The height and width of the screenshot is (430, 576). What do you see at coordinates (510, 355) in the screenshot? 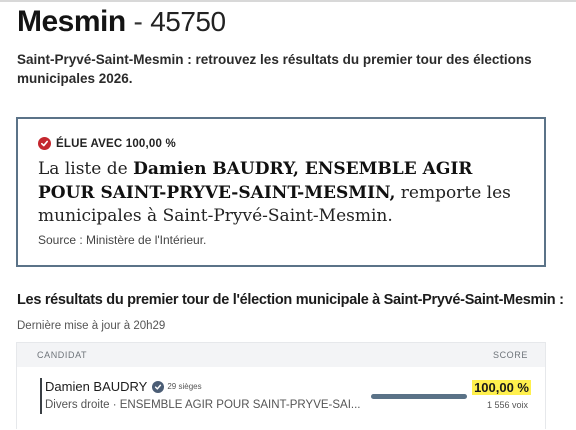
I see `column-score: SCORE` at bounding box center [510, 355].